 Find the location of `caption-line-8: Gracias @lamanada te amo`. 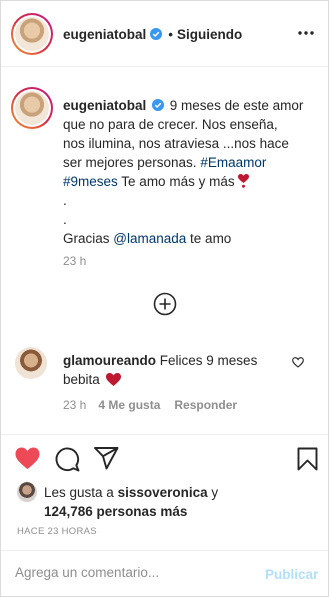

caption-line-8: Gracias @lamanada te amo is located at coordinates (190, 238).